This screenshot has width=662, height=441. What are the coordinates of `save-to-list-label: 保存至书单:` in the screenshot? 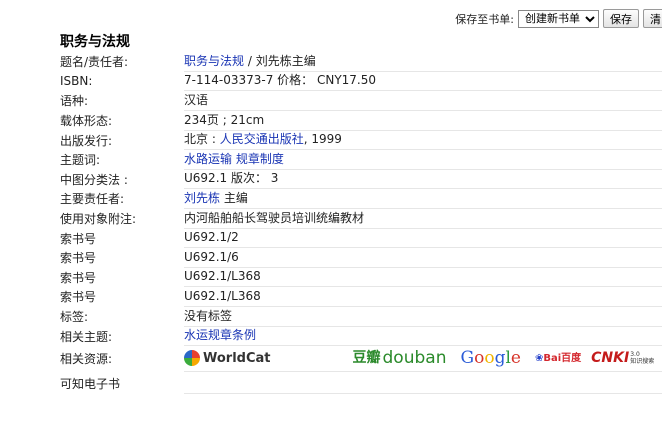 It's located at (484, 19).